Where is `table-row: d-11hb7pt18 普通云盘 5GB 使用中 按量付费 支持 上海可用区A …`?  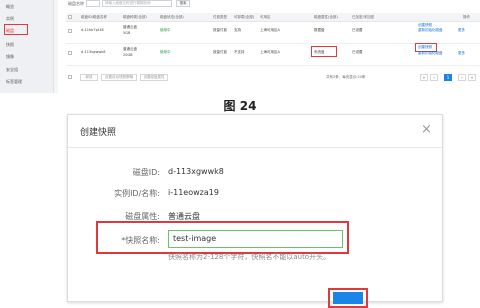 table-row: d-11hb7pt18 普通云盘 5GB 使用中 按量付费 支持 上海可用区A … is located at coordinates (273, 33).